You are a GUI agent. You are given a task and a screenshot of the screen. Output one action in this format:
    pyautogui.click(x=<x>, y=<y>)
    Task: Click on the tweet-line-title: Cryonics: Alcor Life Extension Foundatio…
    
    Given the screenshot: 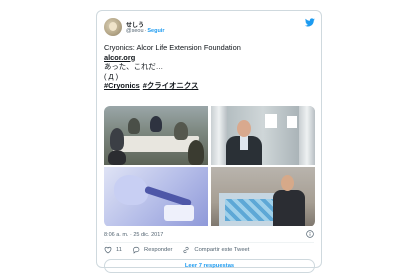 What is the action you would take?
    pyautogui.click(x=172, y=47)
    